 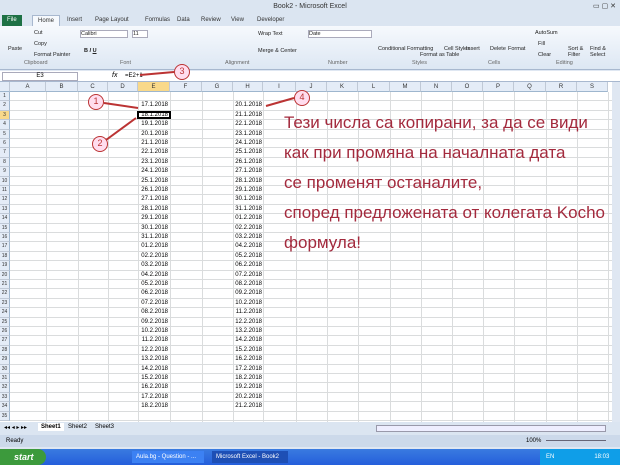 I want to click on row-header: 23, so click(x=5, y=303).